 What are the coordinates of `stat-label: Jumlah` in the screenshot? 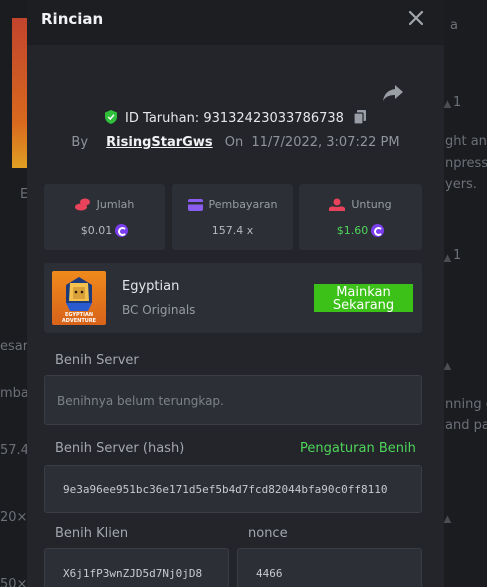 It's located at (115, 204).